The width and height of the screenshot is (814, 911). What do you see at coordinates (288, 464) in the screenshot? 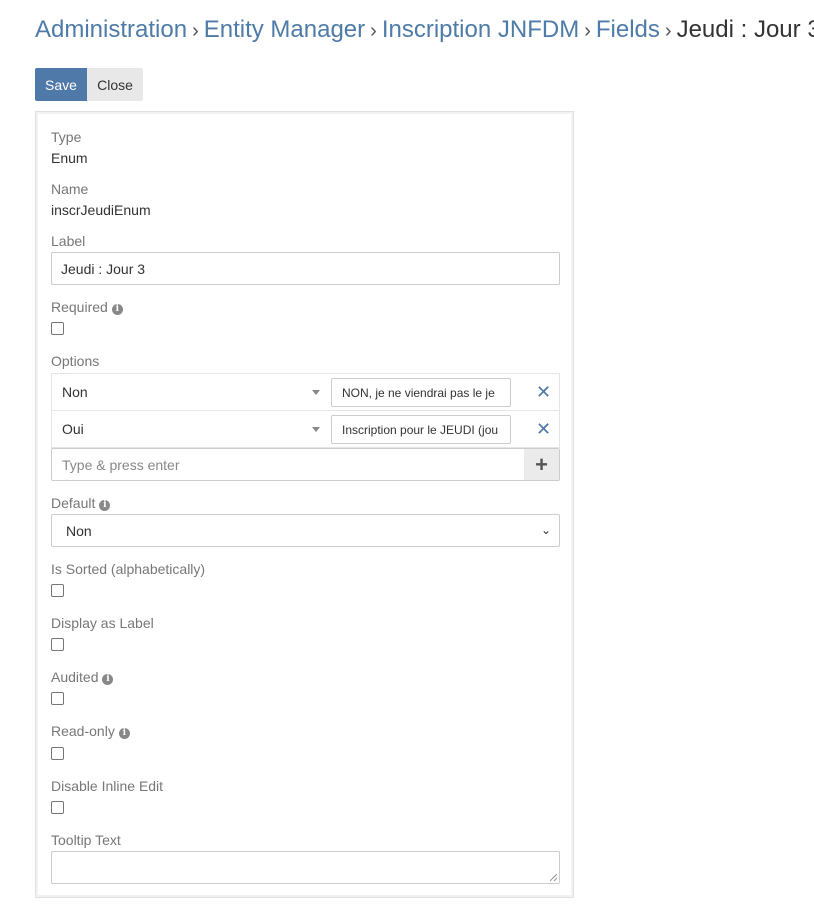
I see `add-option-input: Type & press enter` at bounding box center [288, 464].